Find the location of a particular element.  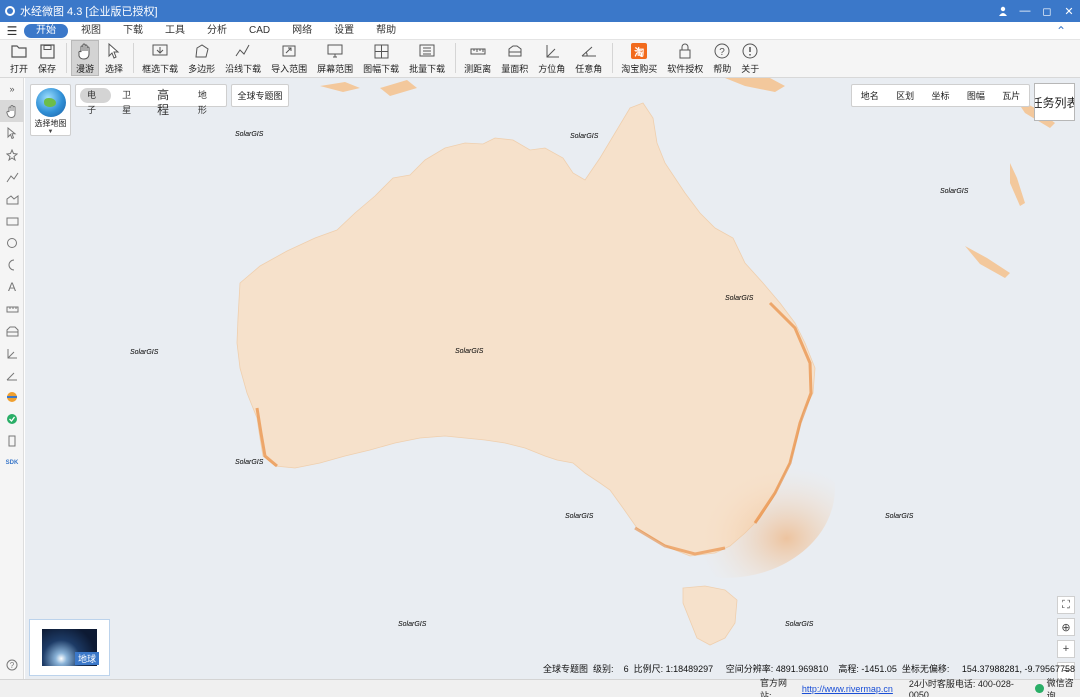

footer-site-link: http://www.rivermap.cn is located at coordinates (847, 689).